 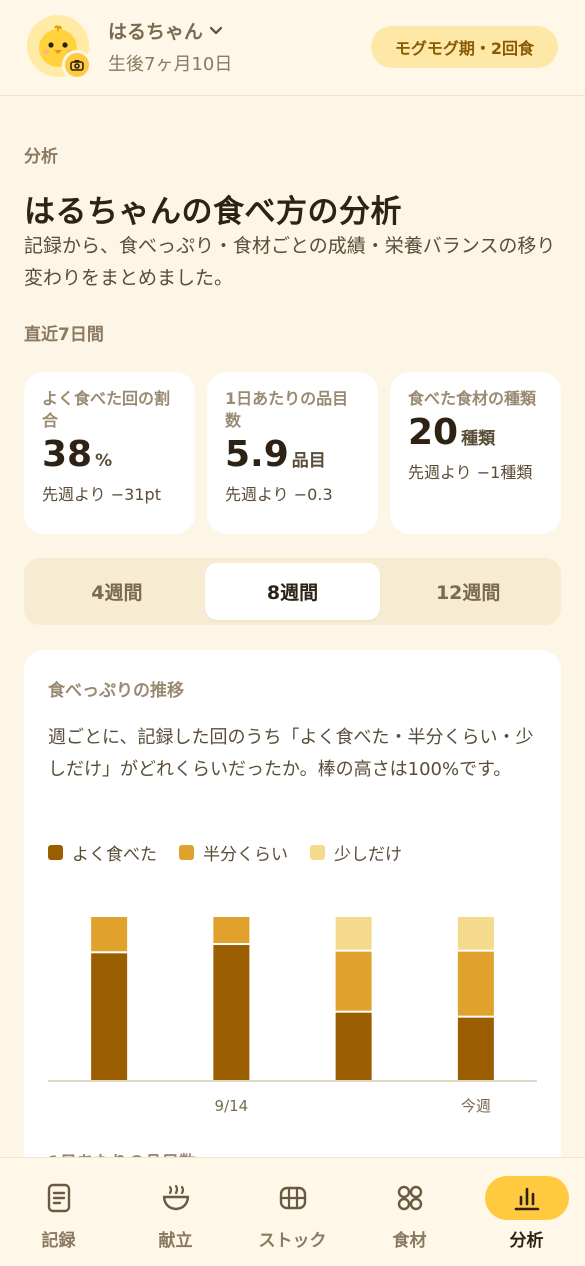 I want to click on stat-unit: 品目, so click(x=308, y=461).